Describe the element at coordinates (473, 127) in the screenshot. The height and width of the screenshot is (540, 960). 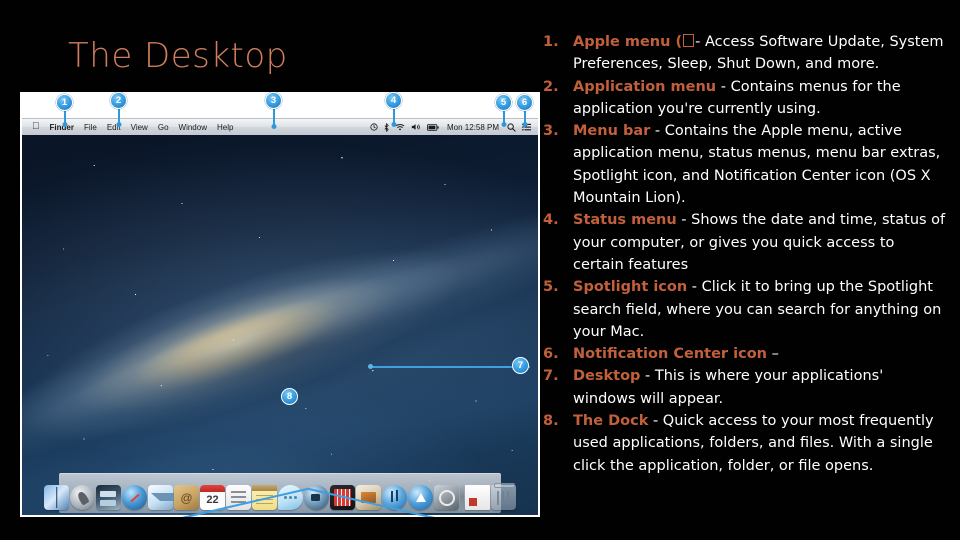
I see `menu-bar-clock: Mon 12:58 PM` at that location.